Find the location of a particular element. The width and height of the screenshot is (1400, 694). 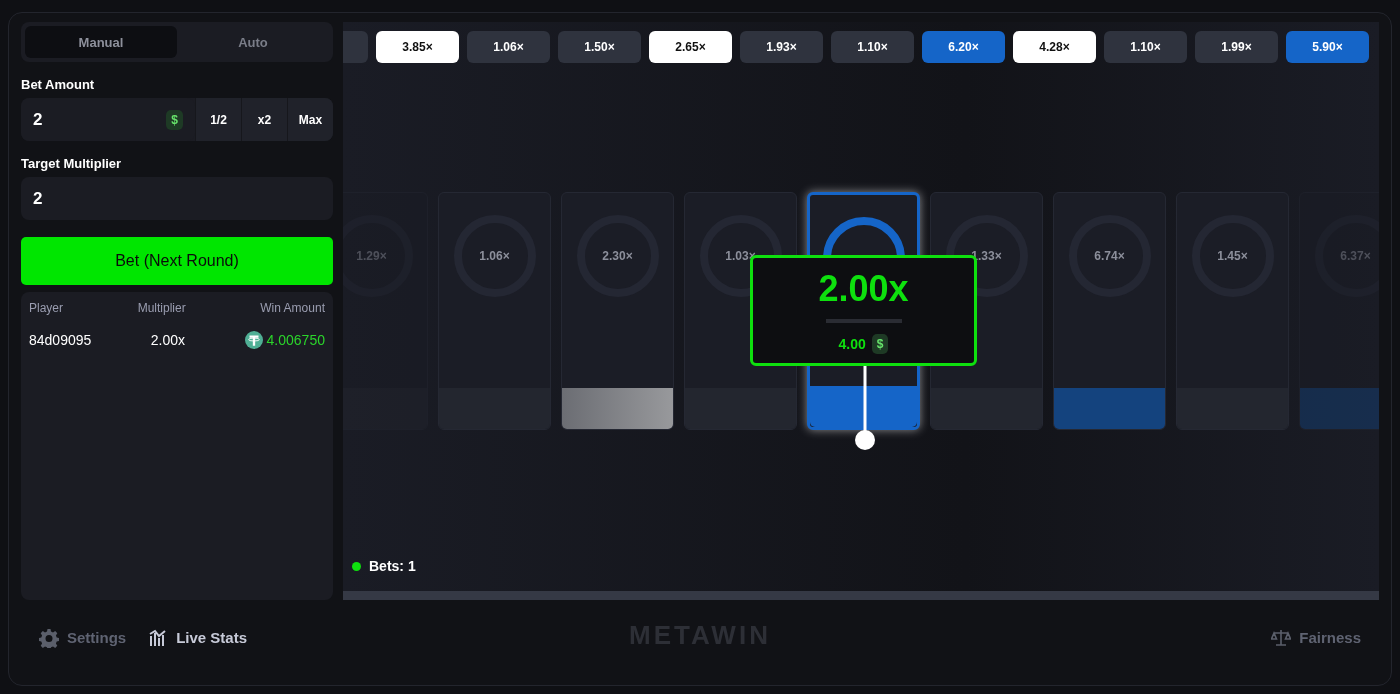

card-multiplier: 1.06× is located at coordinates (494, 256).